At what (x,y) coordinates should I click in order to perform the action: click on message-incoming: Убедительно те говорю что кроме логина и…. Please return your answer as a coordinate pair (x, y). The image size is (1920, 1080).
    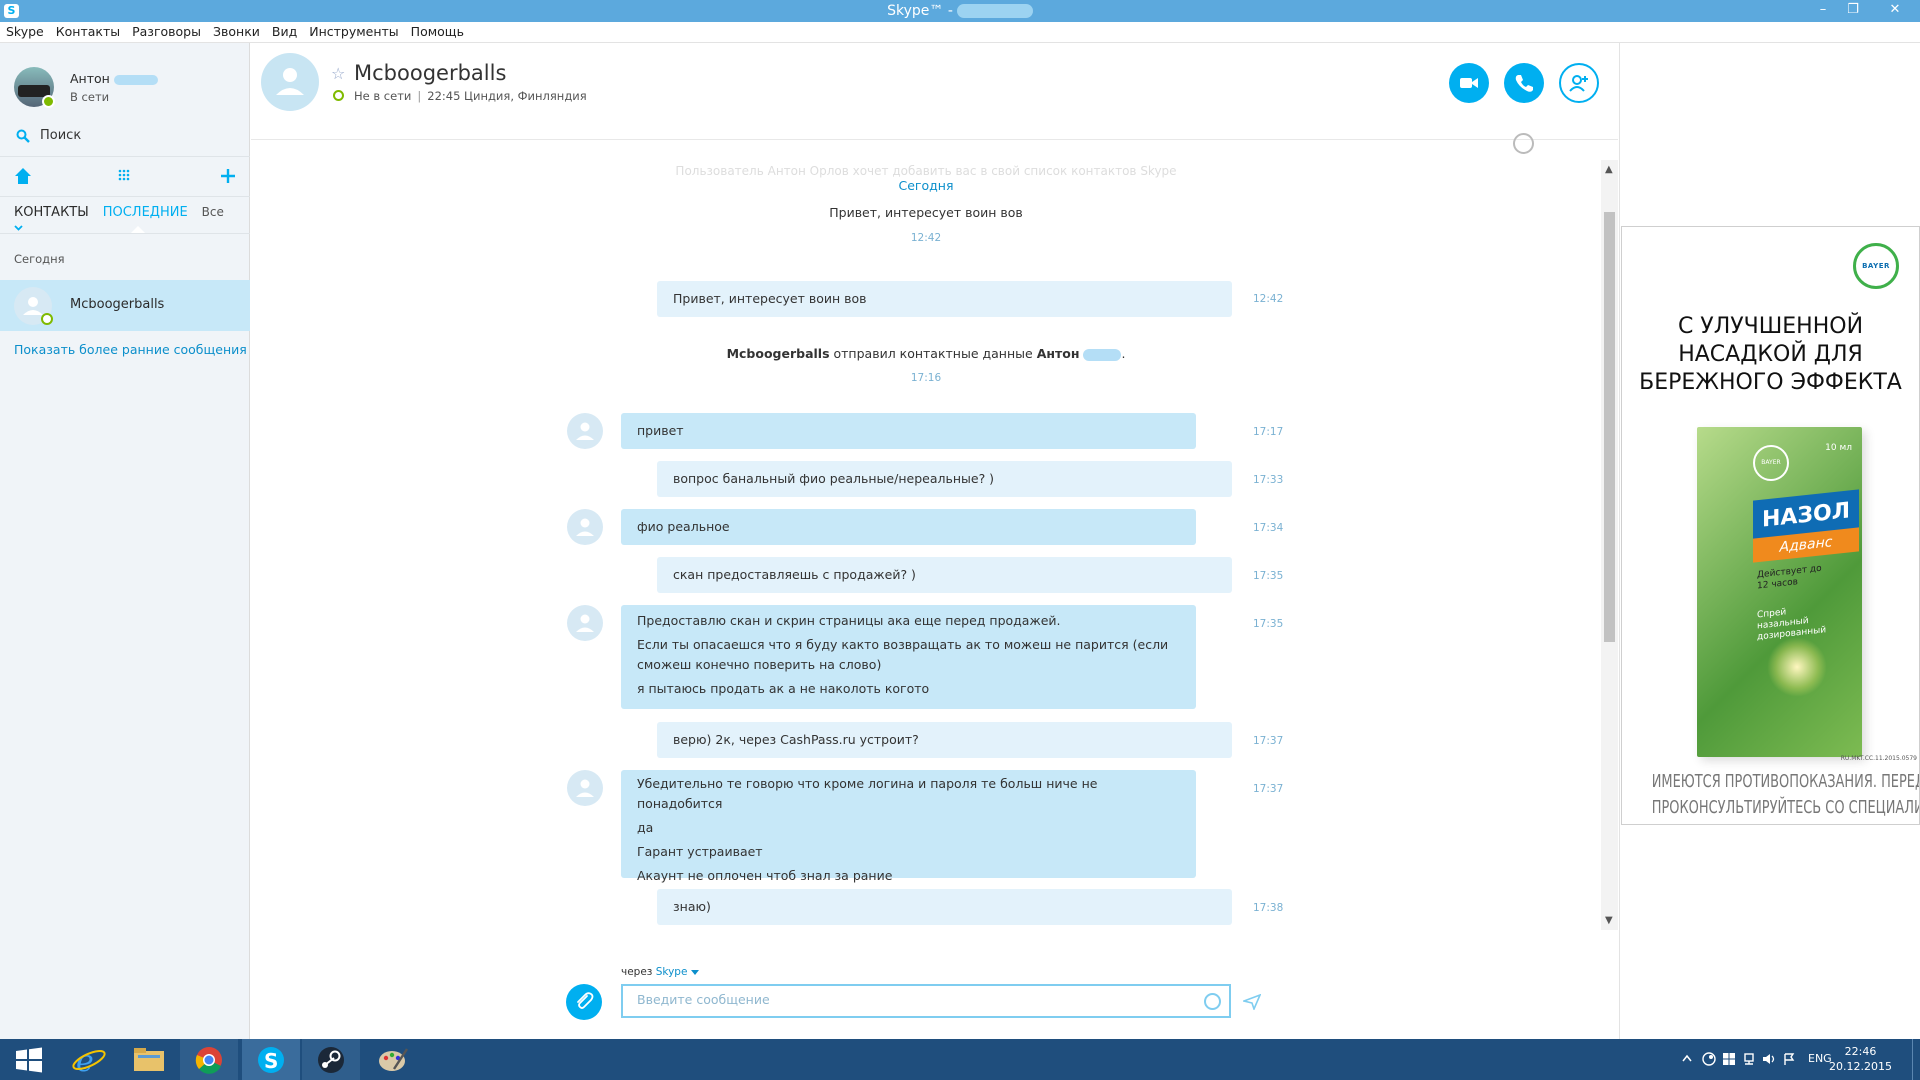
    Looking at the image, I should click on (908, 826).